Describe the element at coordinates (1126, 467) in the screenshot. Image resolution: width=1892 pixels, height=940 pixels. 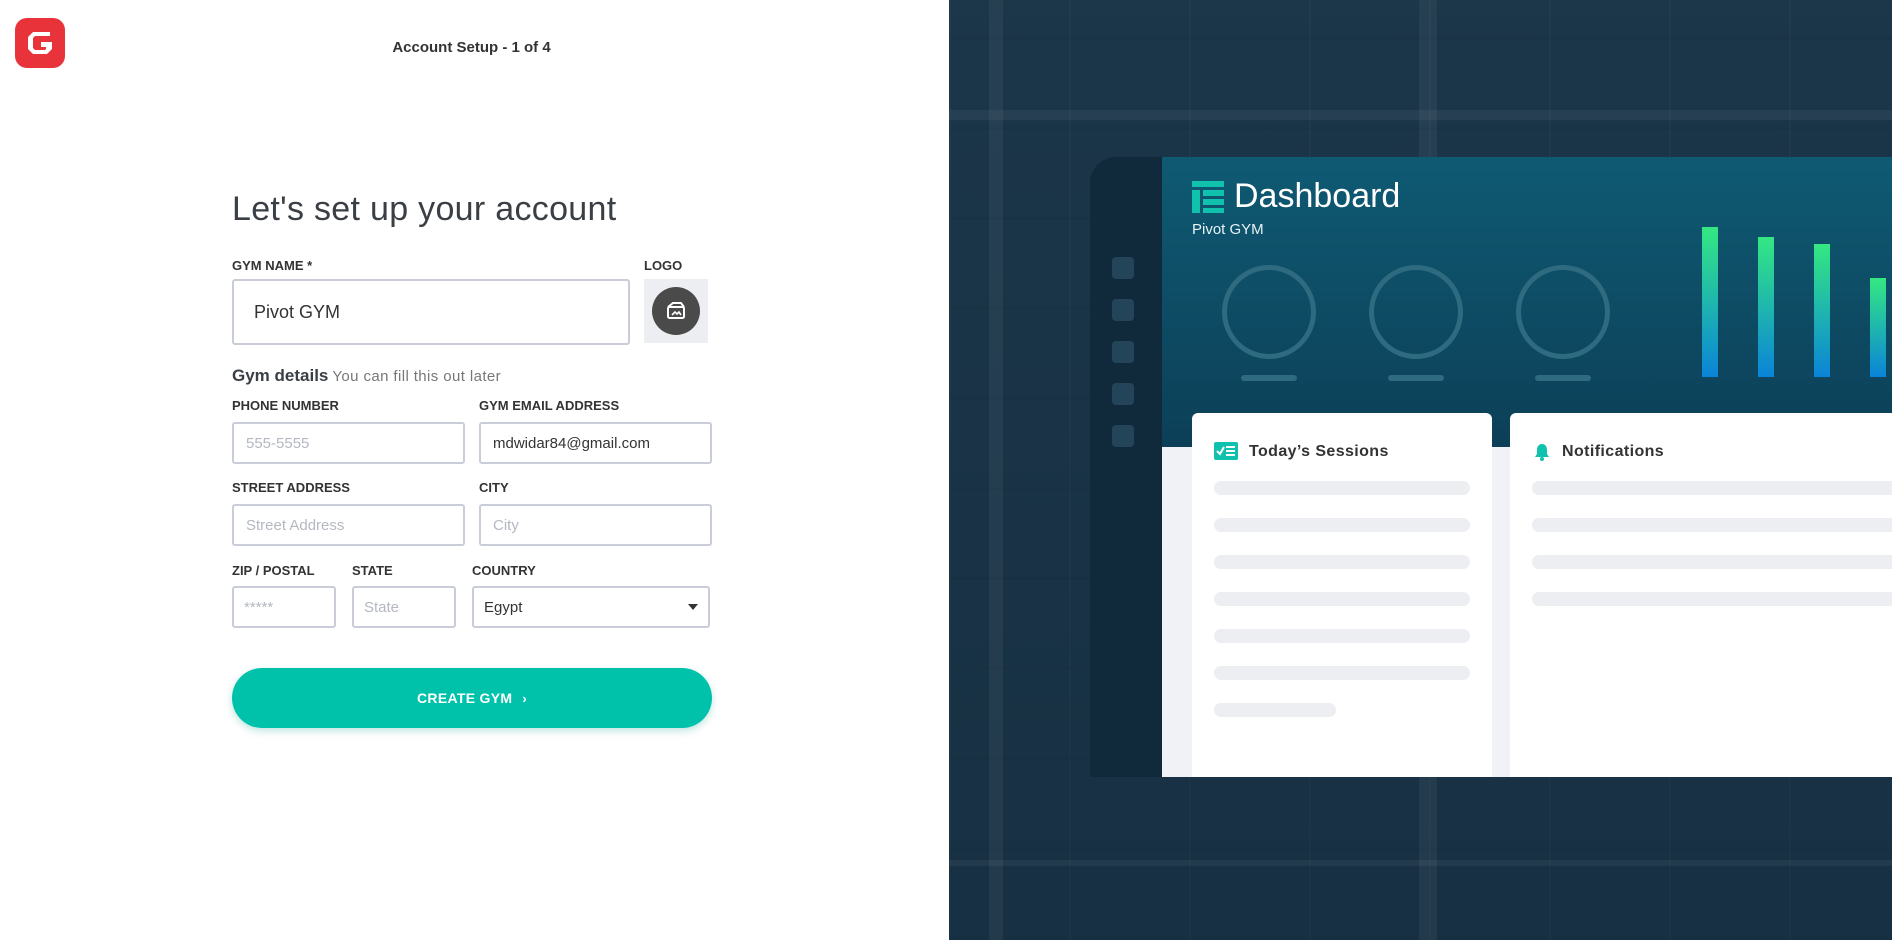
I see `mock-sidebar` at that location.